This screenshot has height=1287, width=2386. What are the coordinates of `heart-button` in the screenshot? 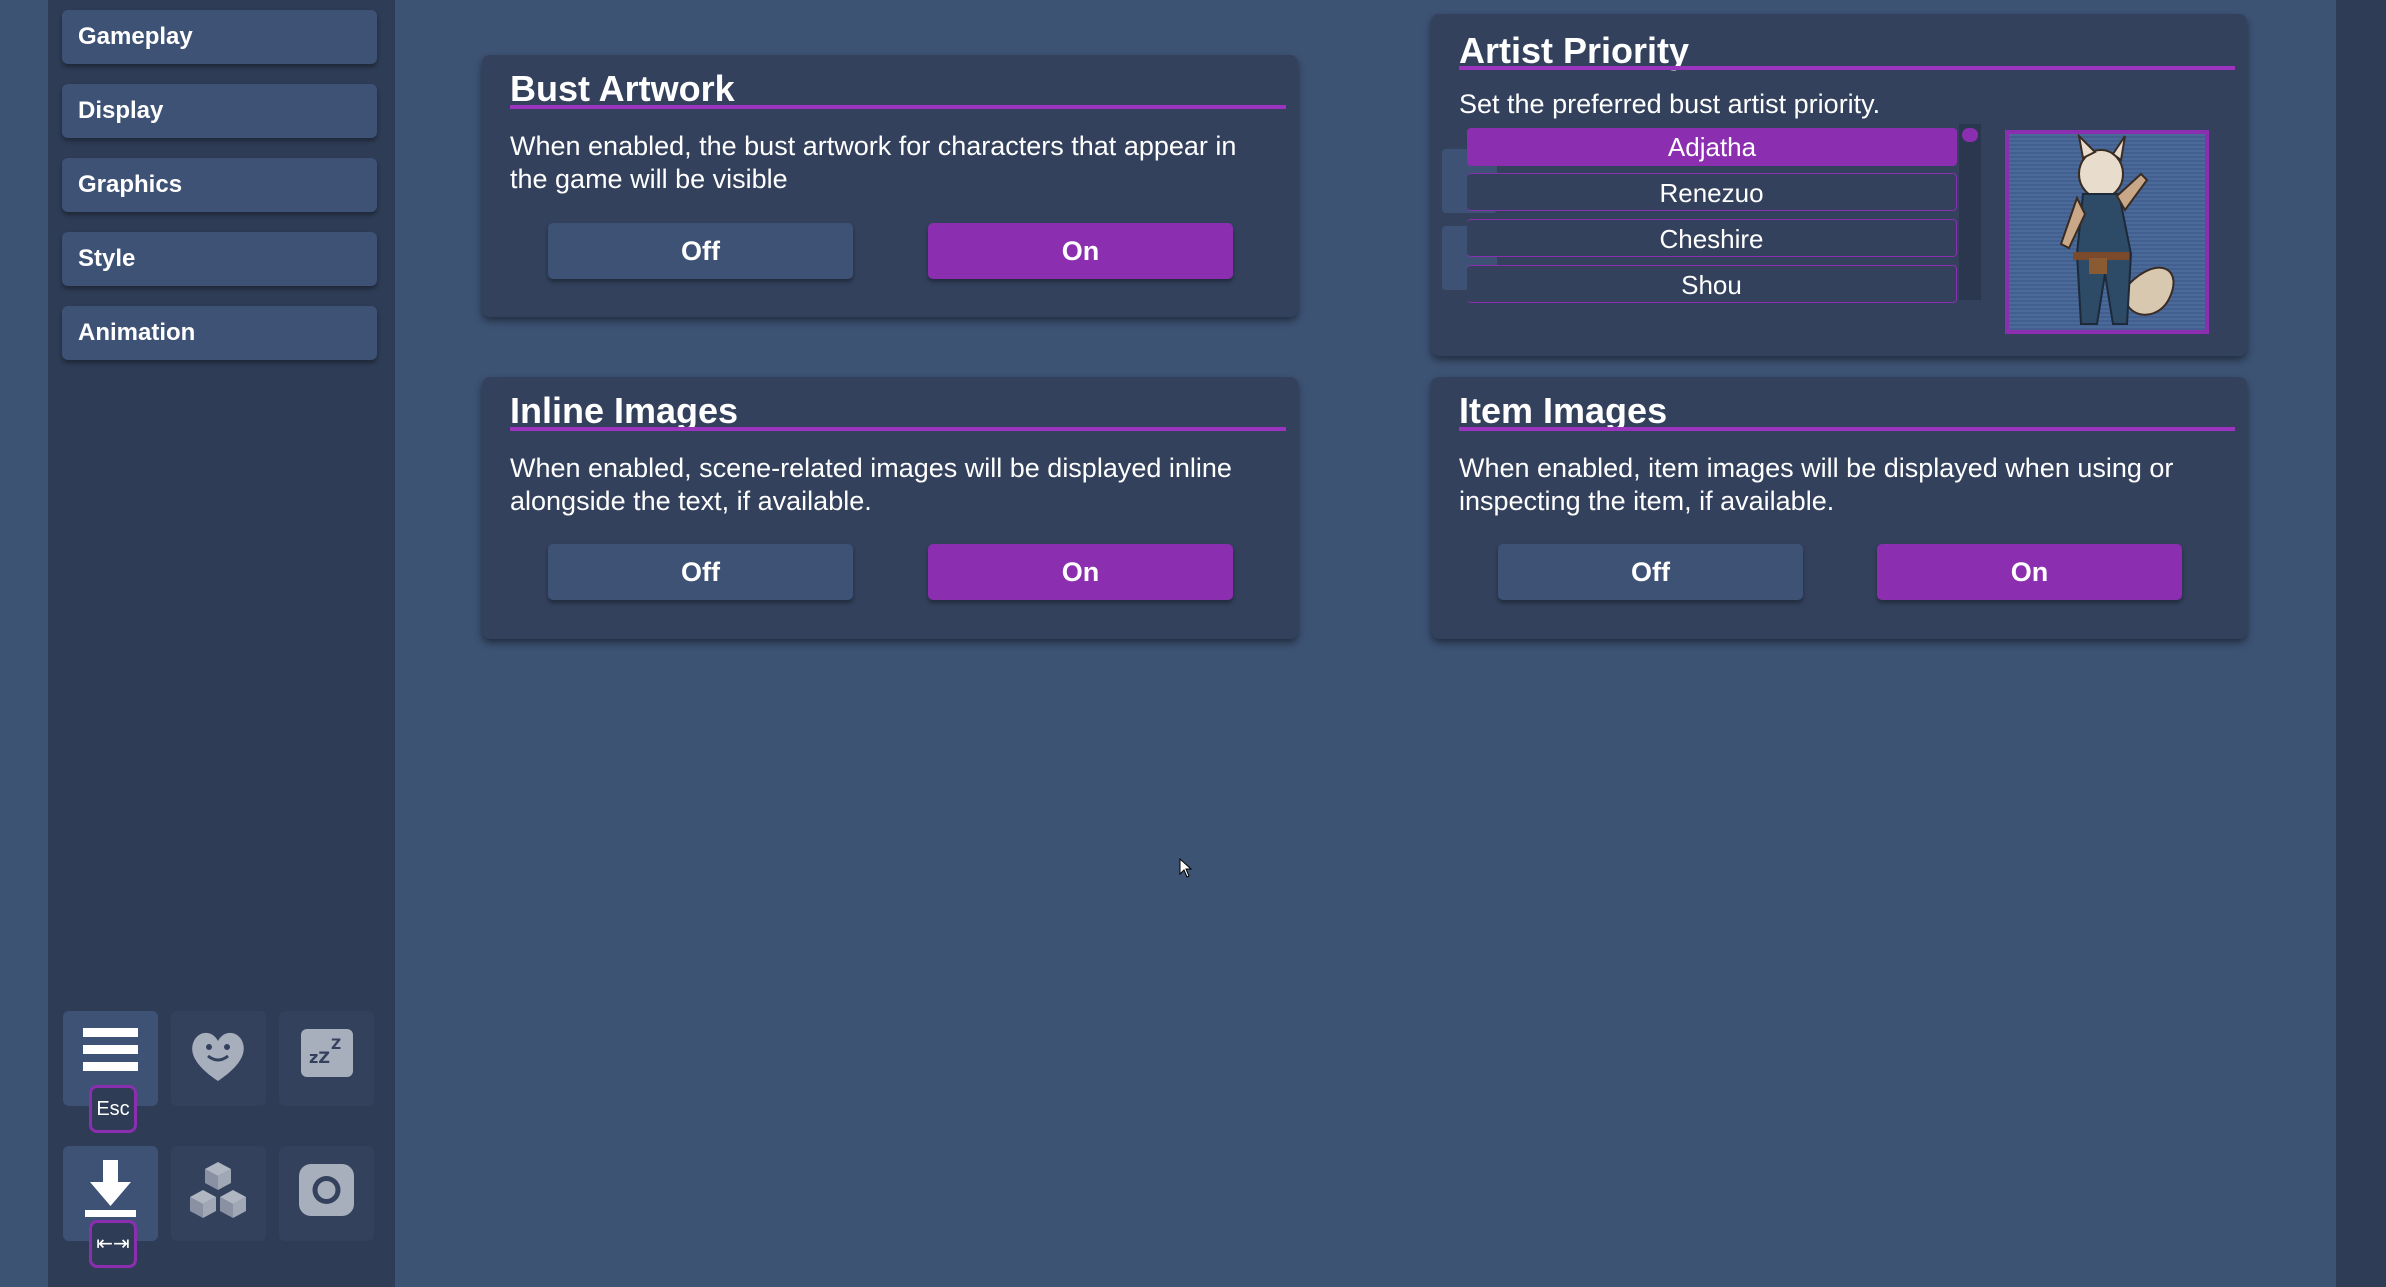 It's located at (218, 1058).